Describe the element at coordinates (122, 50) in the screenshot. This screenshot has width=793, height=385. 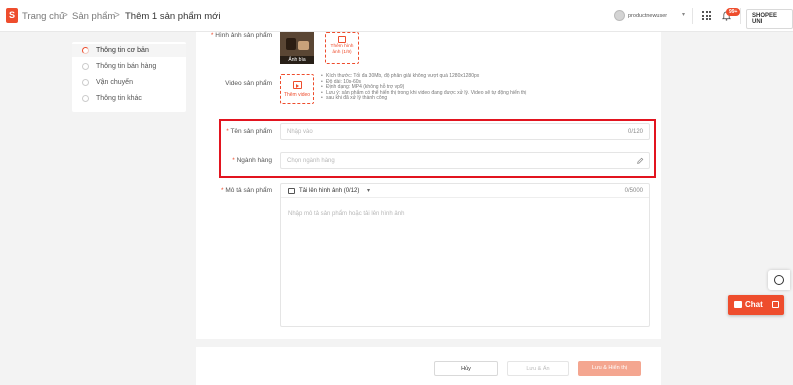
I see `step-basic-info: Thông tin cơ bản` at that location.